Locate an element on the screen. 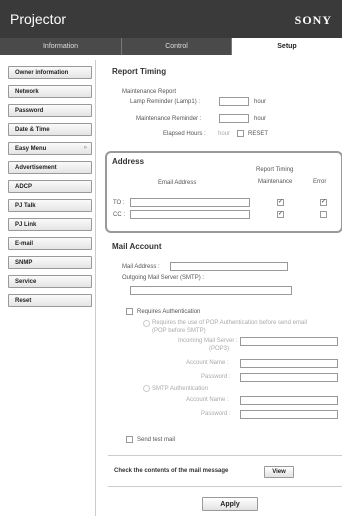 The width and height of the screenshot is (342, 518). smtp-server-label: Outgoing Mail Server (SMTP) : is located at coordinates (163, 278).